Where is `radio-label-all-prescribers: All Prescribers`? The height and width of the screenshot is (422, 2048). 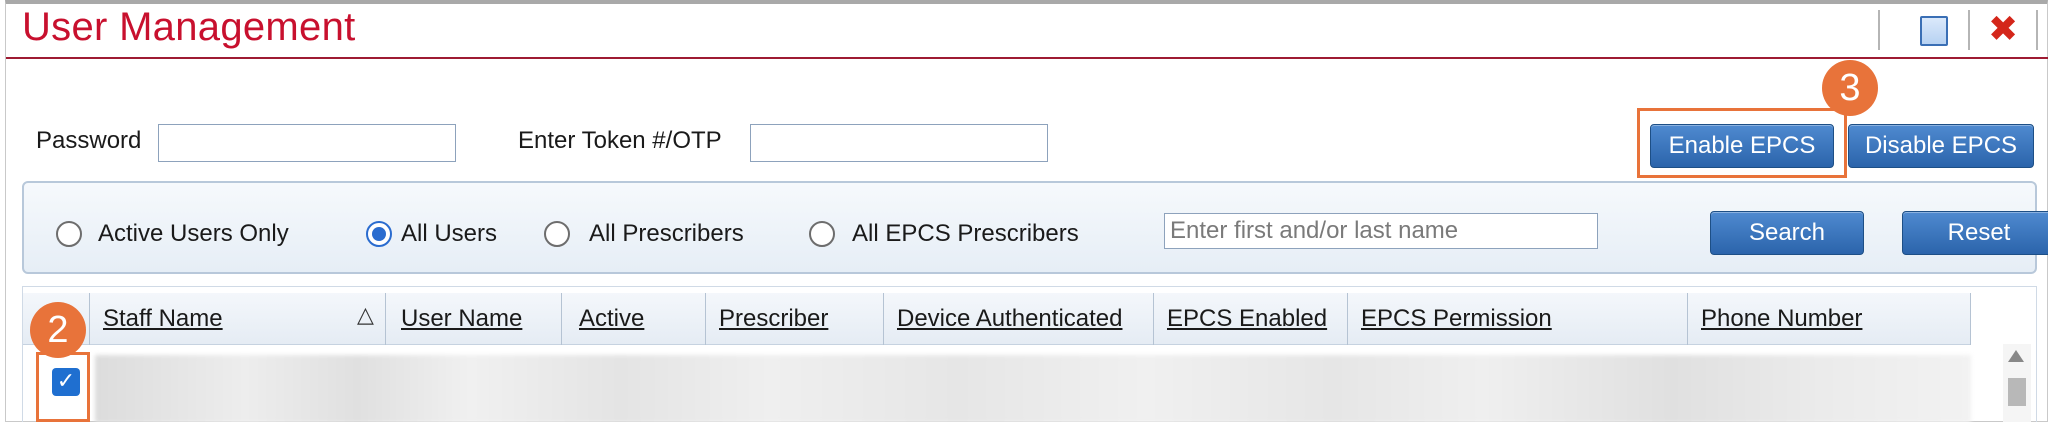
radio-label-all-prescribers: All Prescribers is located at coordinates (666, 233).